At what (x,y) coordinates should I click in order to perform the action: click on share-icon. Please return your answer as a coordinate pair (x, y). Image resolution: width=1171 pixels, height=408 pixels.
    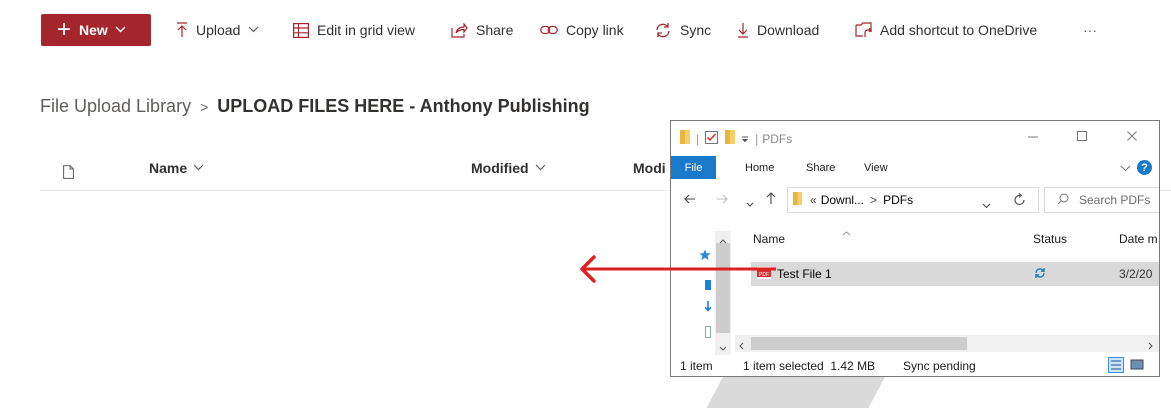
    Looking at the image, I should click on (459, 30).